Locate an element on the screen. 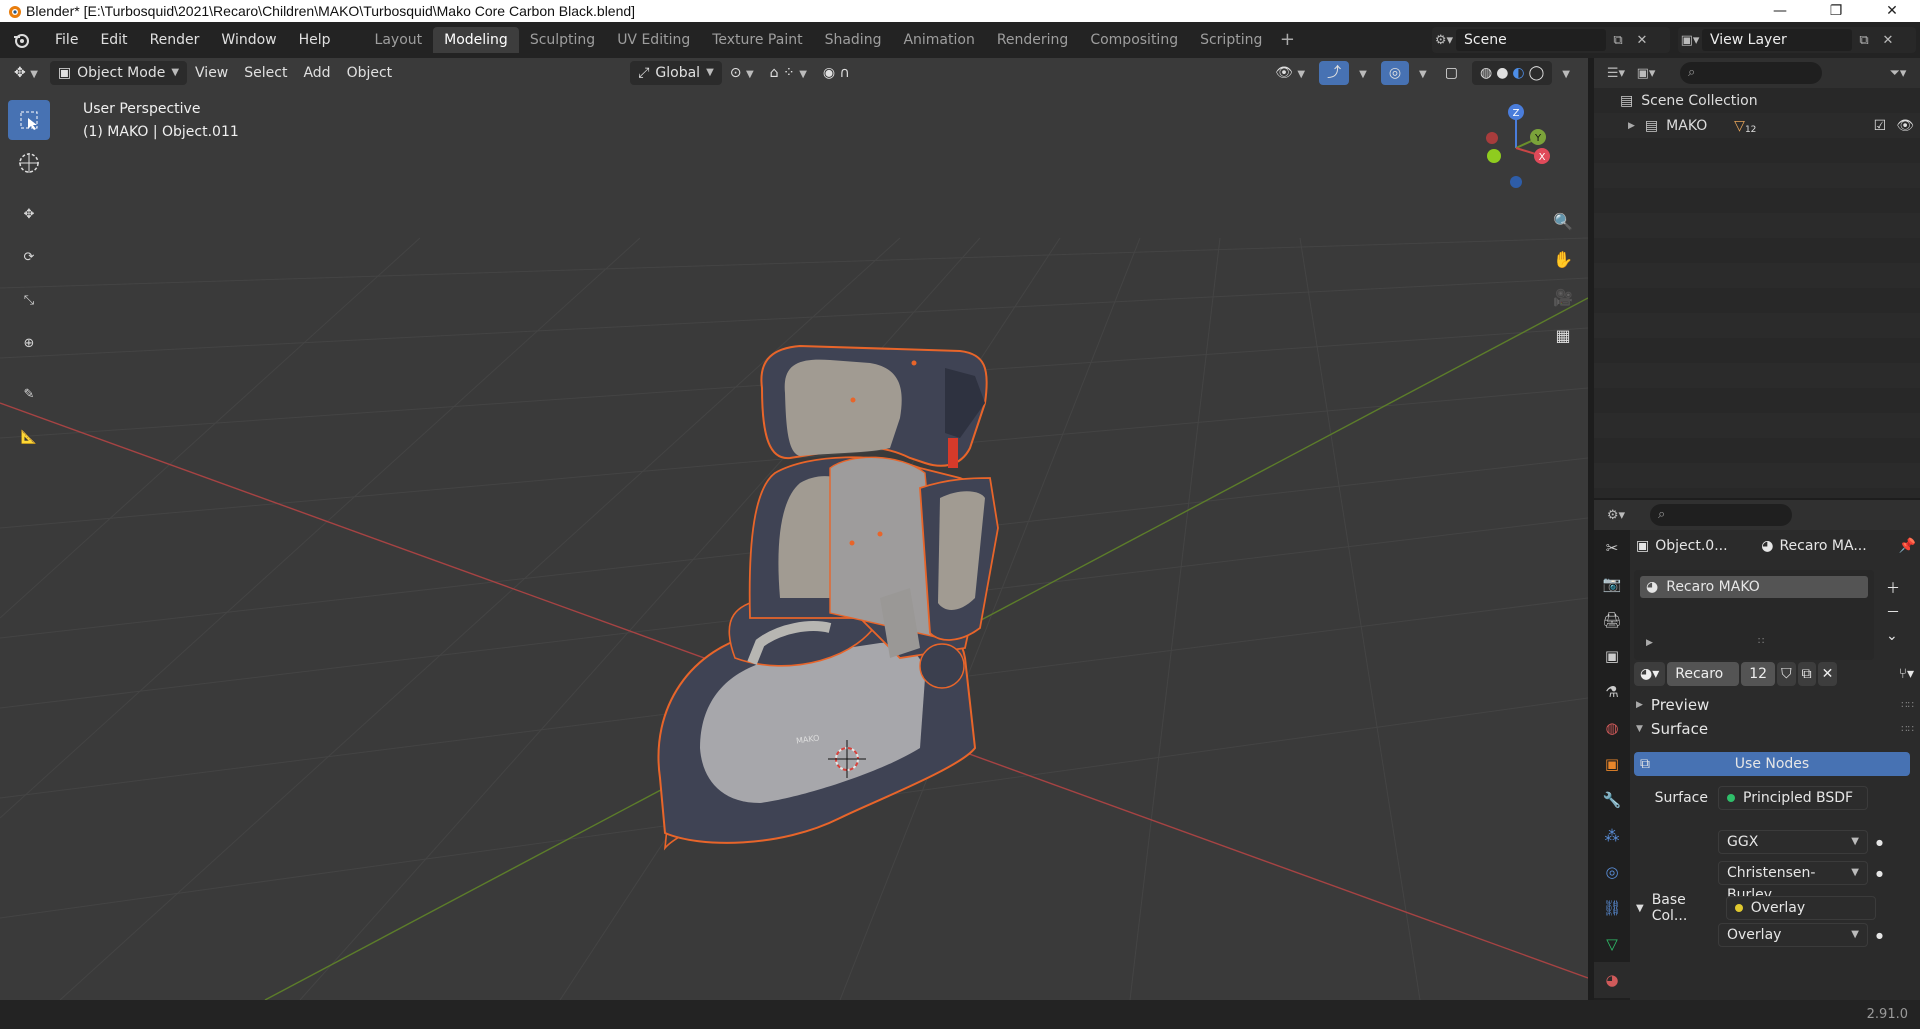 The height and width of the screenshot is (1029, 1920). scene-collection-row: ▤ Scene Collection is located at coordinates (1757, 100).